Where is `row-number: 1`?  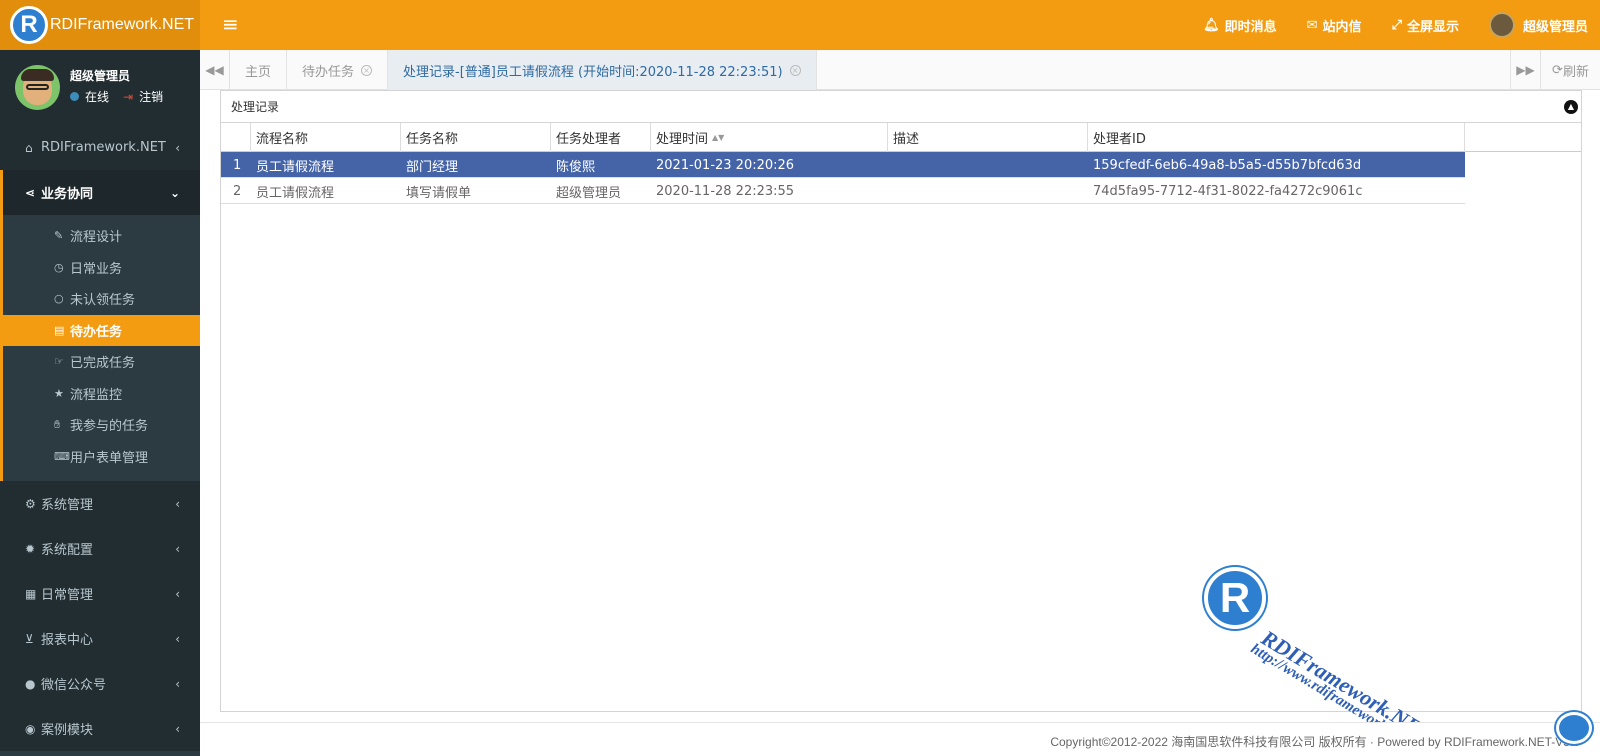 row-number: 1 is located at coordinates (237, 165).